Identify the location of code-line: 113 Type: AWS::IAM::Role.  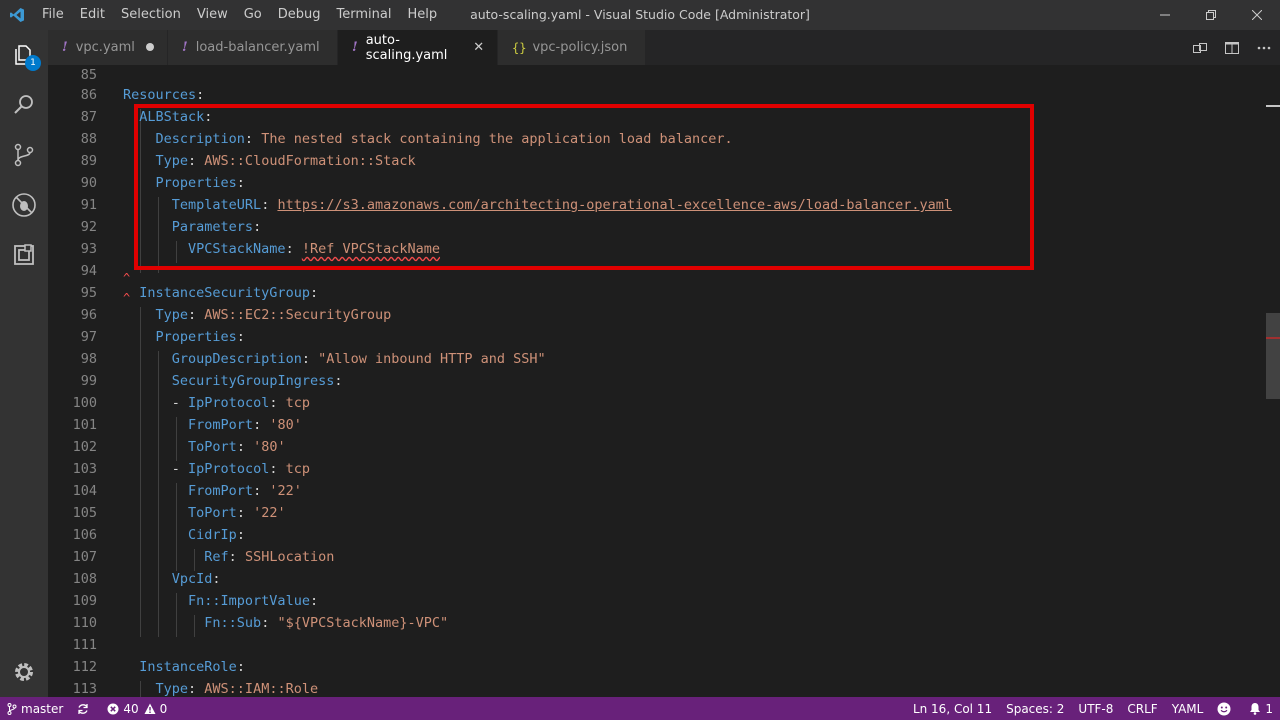
(195, 689).